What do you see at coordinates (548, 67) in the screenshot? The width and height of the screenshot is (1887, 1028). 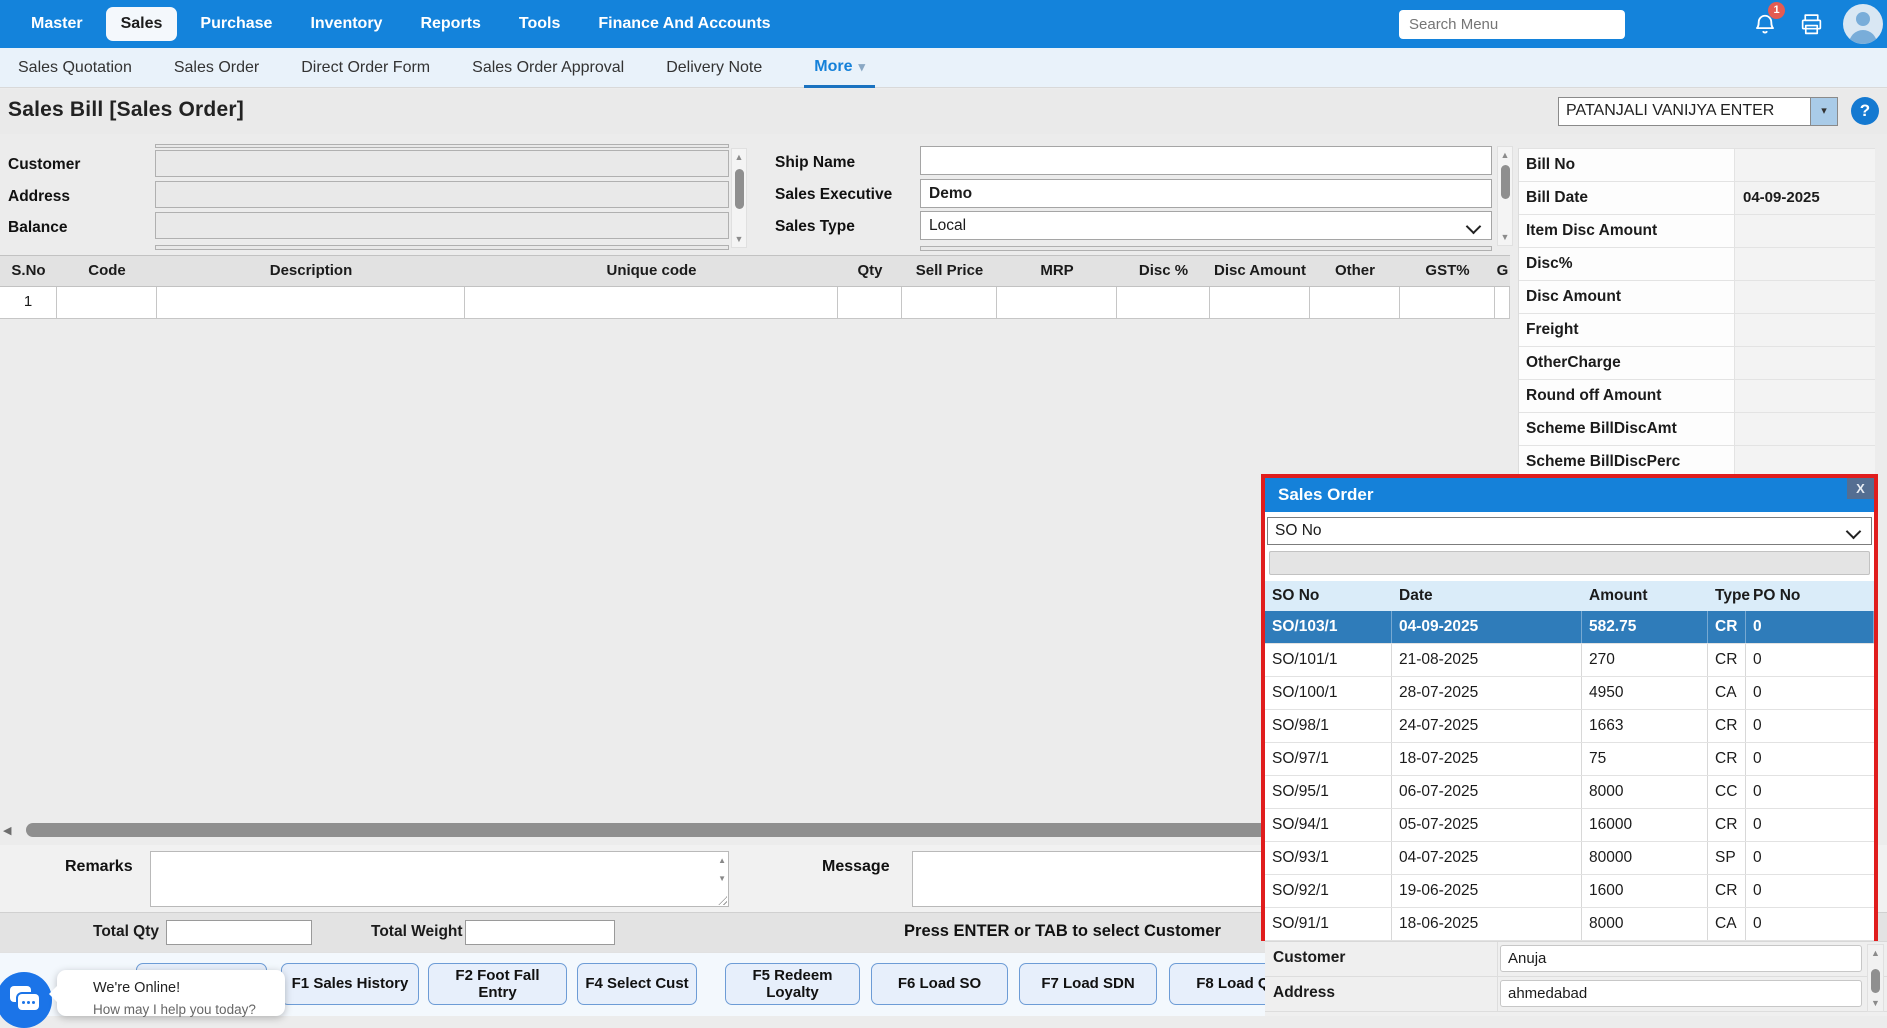 I see `subnav-sales-order-approval: Sales Order Approval` at bounding box center [548, 67].